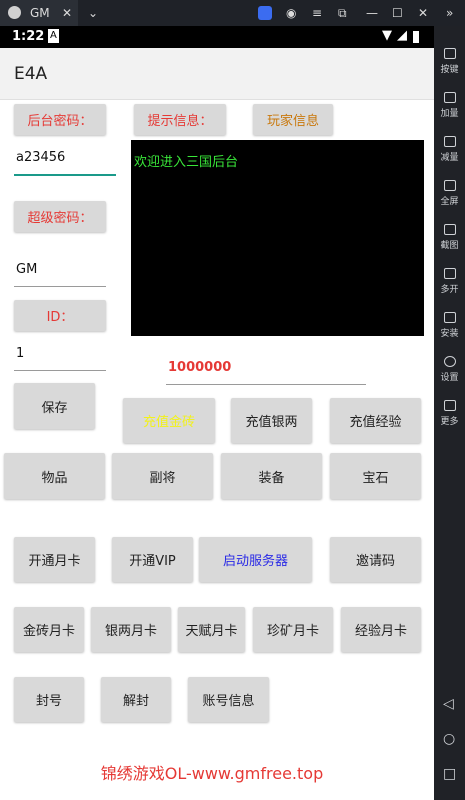 The width and height of the screenshot is (465, 800). I want to click on emulator-side-panel: 按键 加量 减量 全屏 截图 多开 安装 设置 更多 ◁ ○ □, so click(449, 413).